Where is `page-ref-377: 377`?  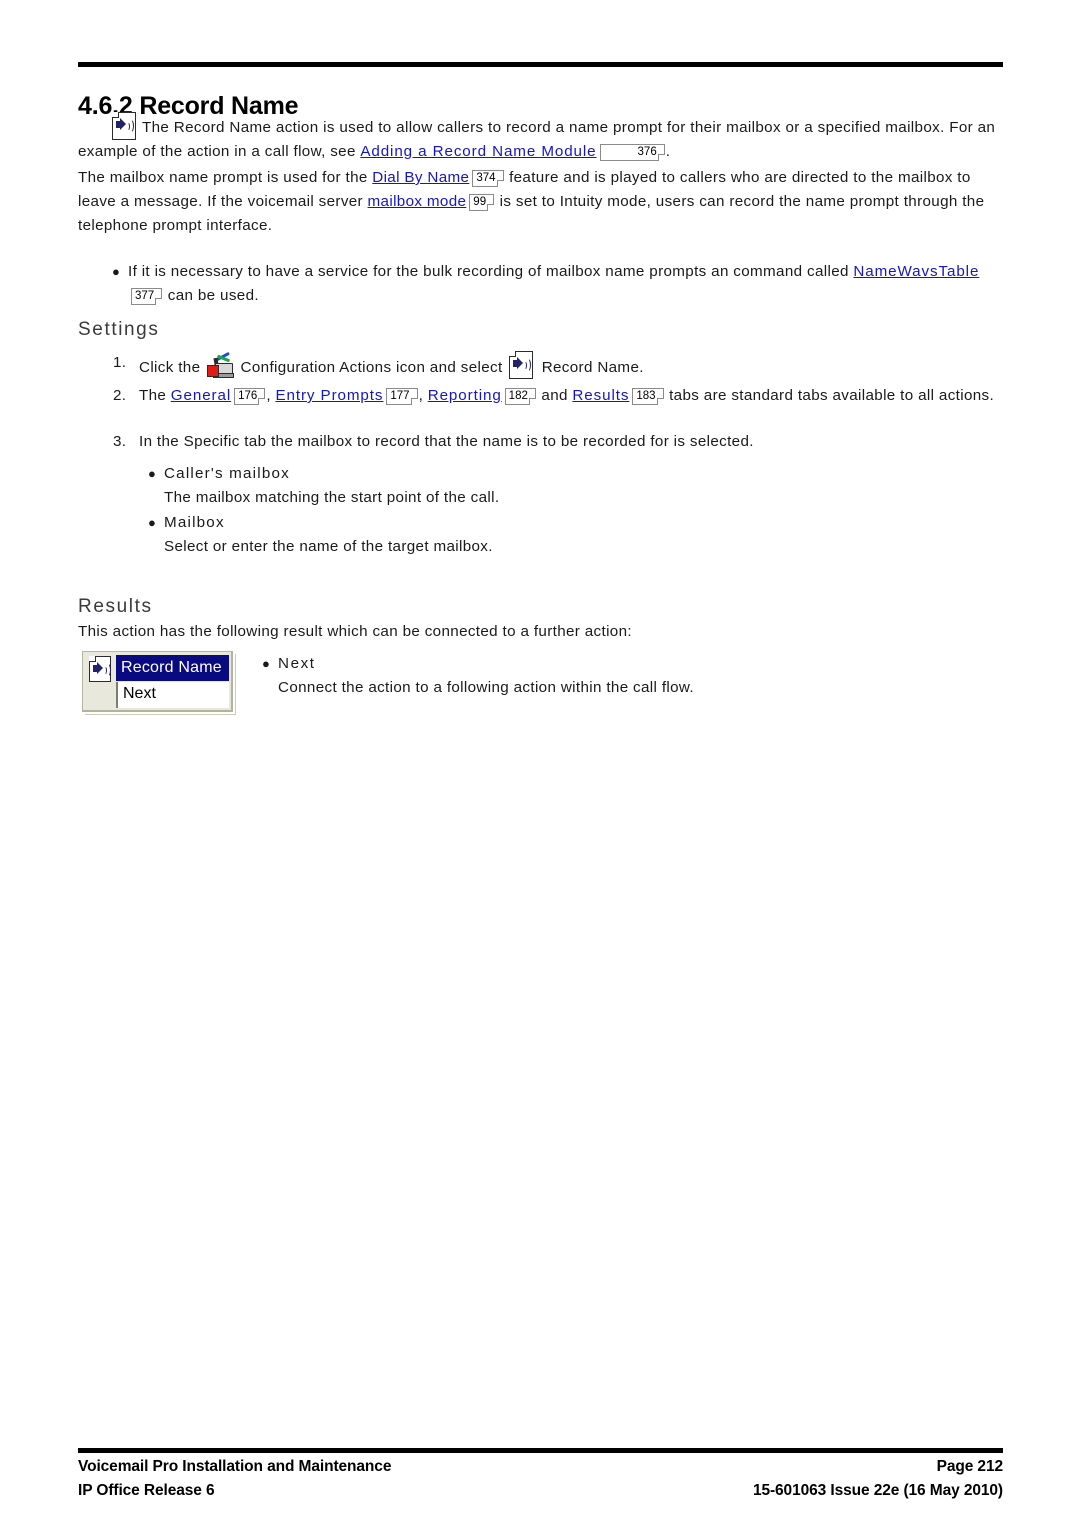 page-ref-377: 377 is located at coordinates (147, 296).